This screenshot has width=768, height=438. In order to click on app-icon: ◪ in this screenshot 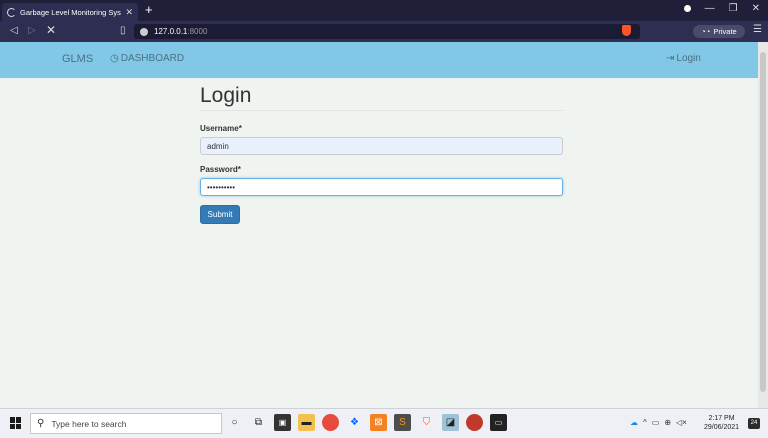, I will do `click(450, 422)`.